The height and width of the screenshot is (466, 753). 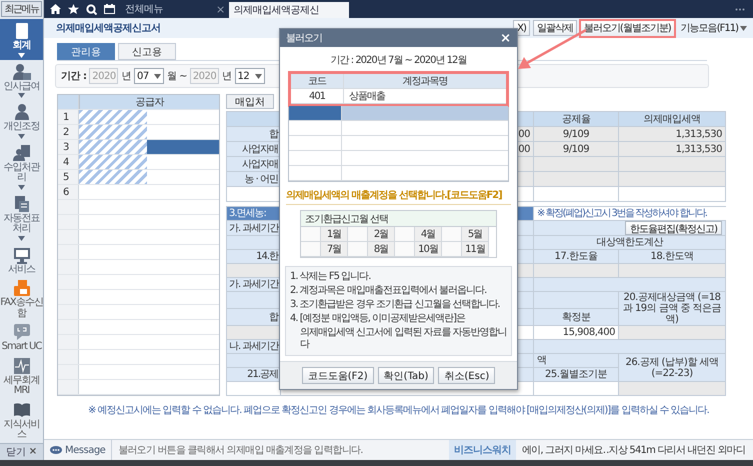 What do you see at coordinates (389, 291) in the screenshot?
I see `note-text: 2. 계정과목은 매입매출전표입력에서 불러옵니다.` at bounding box center [389, 291].